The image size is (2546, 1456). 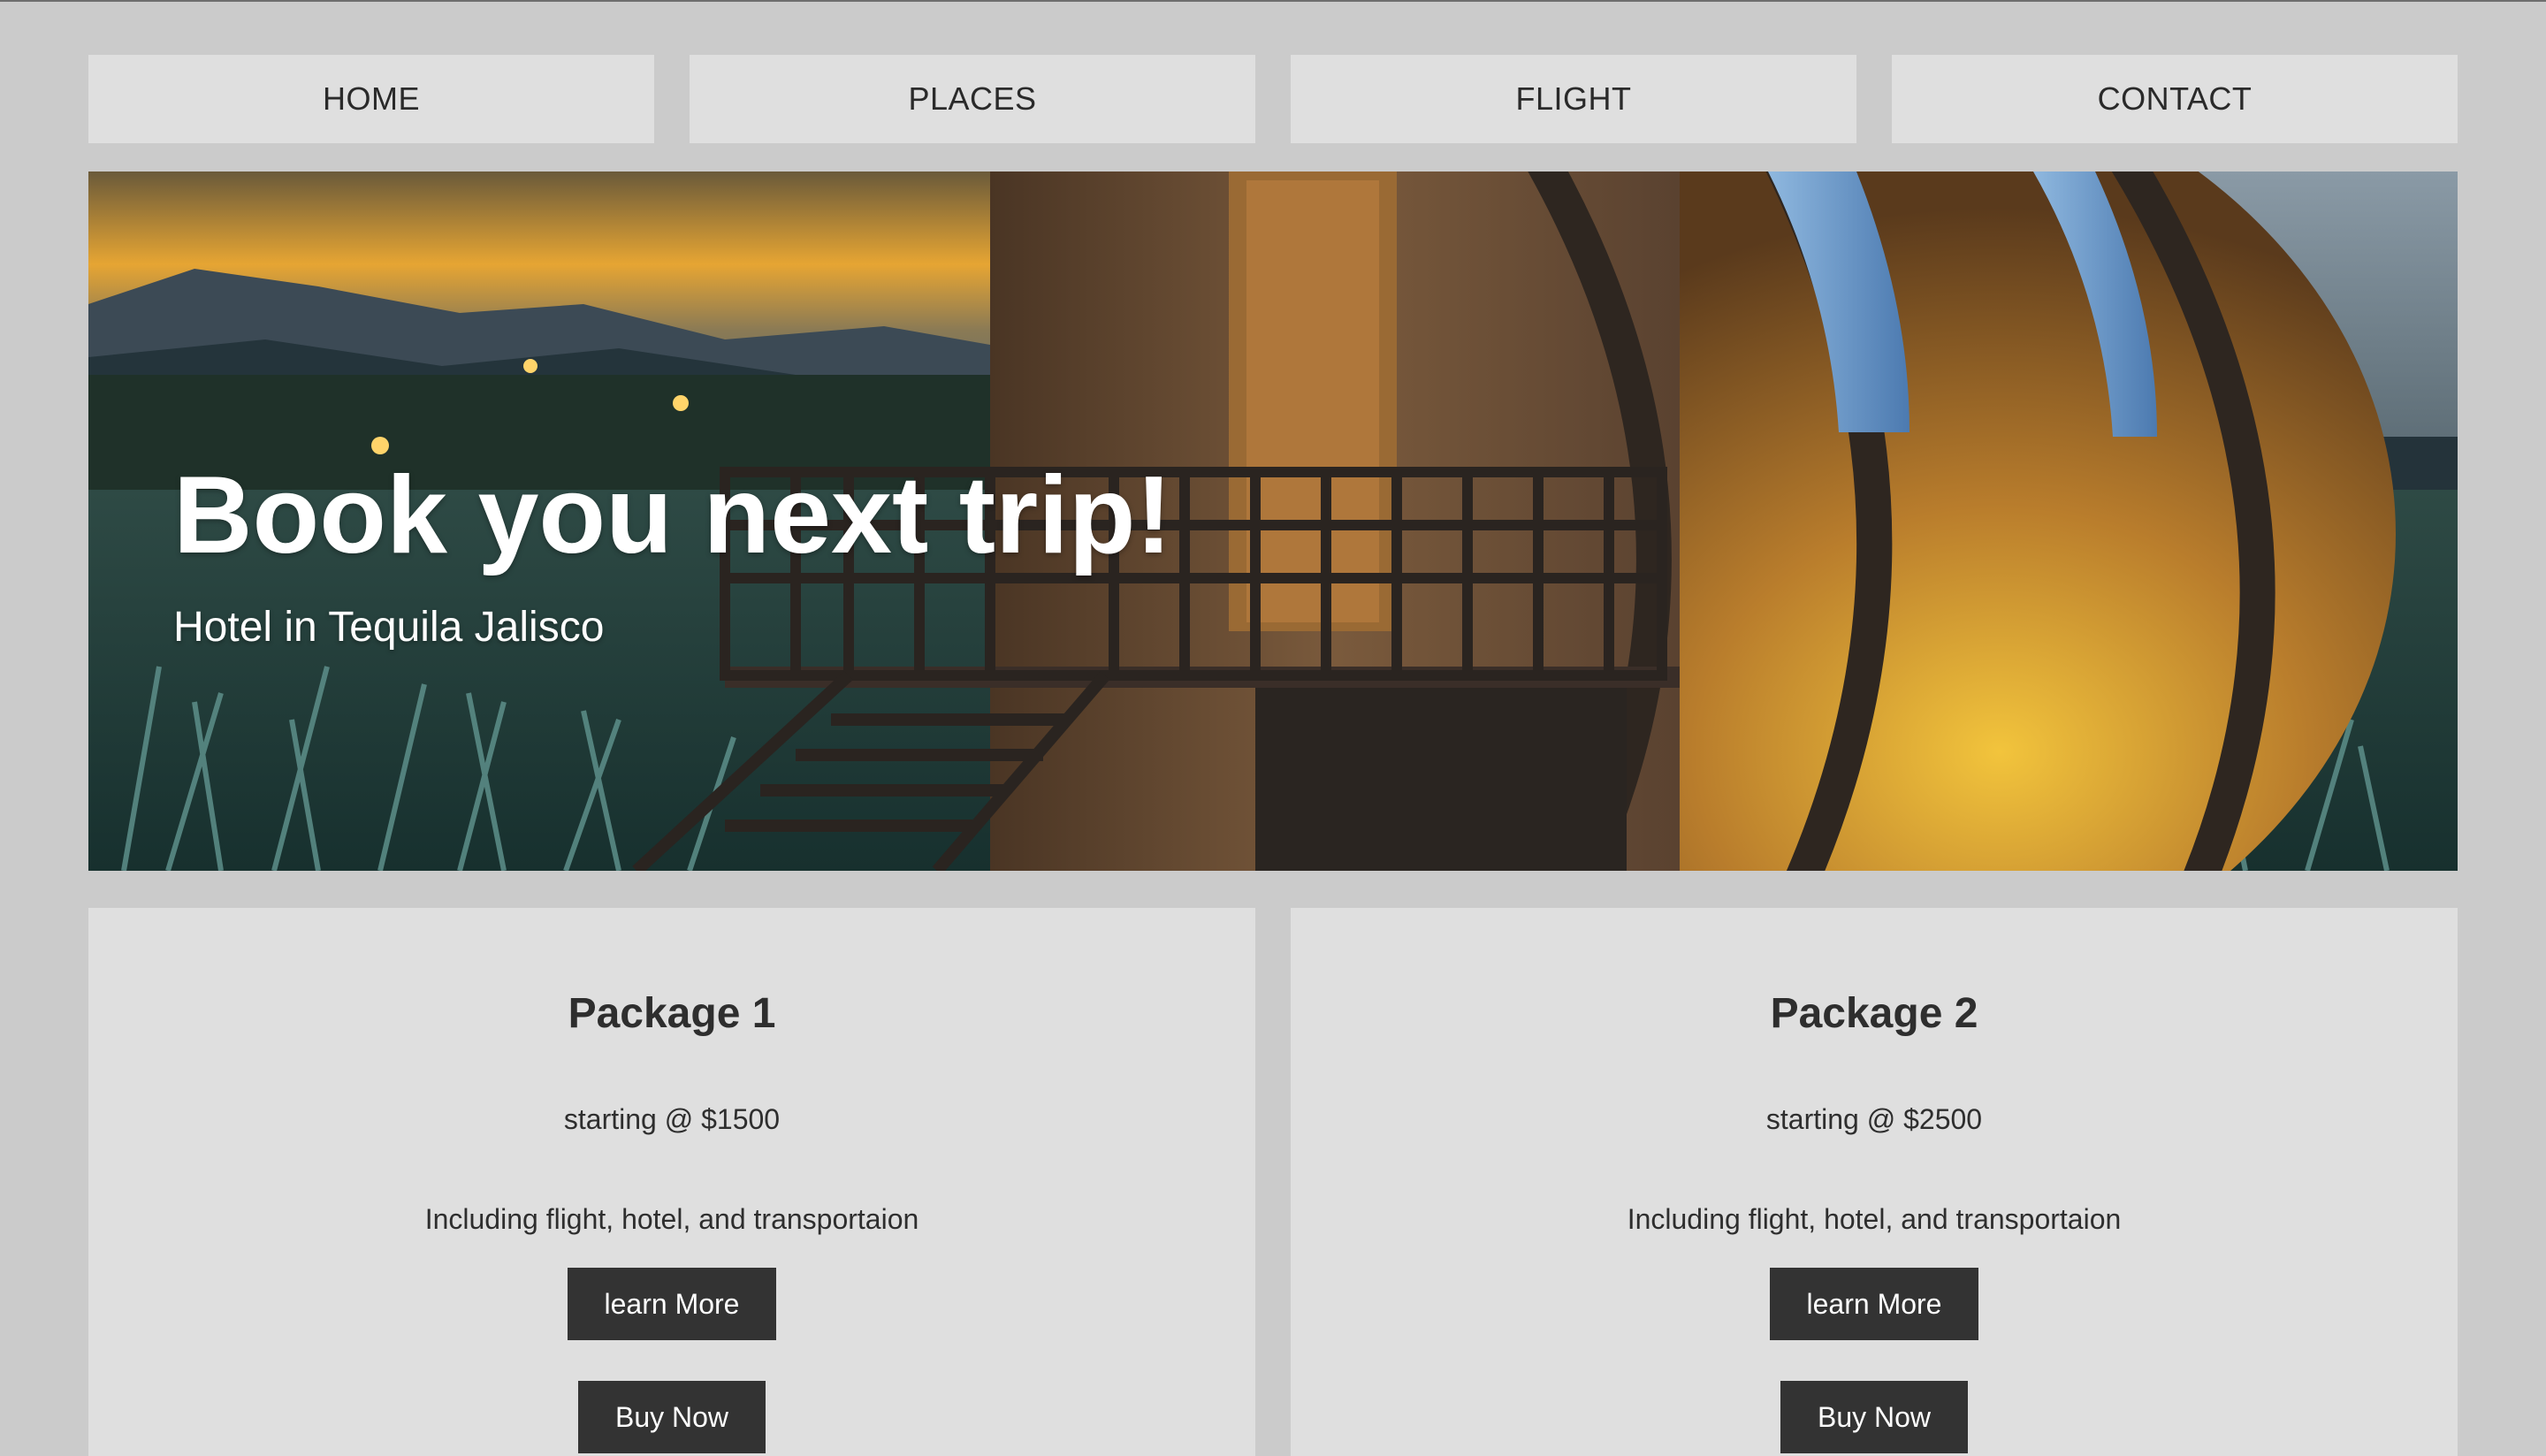 What do you see at coordinates (2175, 99) in the screenshot?
I see `nav-contact: CONTACT` at bounding box center [2175, 99].